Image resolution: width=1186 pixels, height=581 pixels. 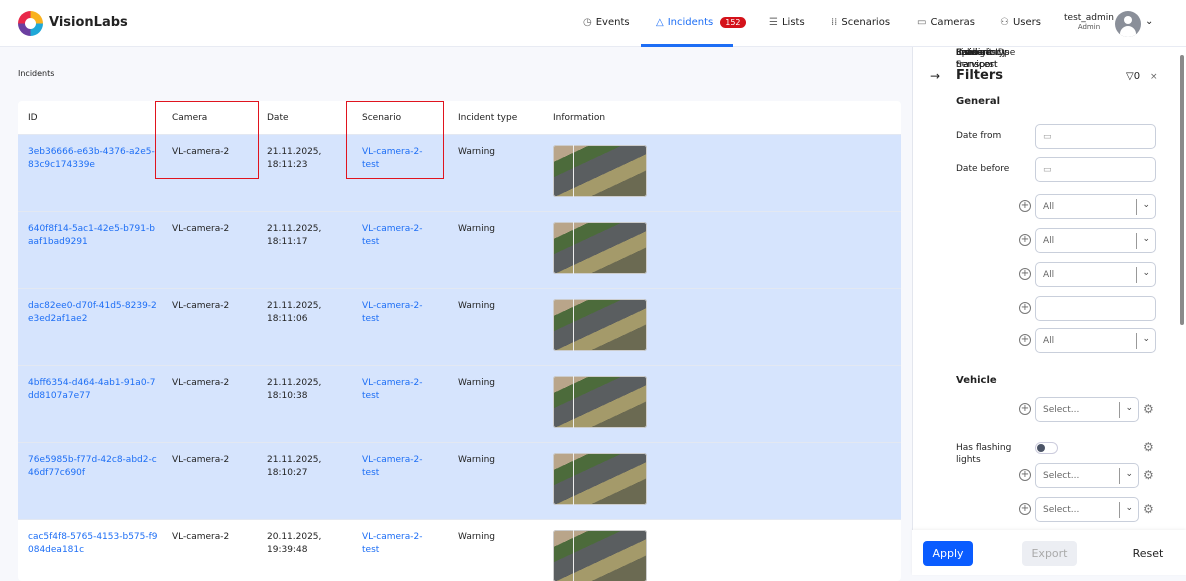 What do you see at coordinates (487, 118) in the screenshot?
I see `col-incident-type: Incident type` at bounding box center [487, 118].